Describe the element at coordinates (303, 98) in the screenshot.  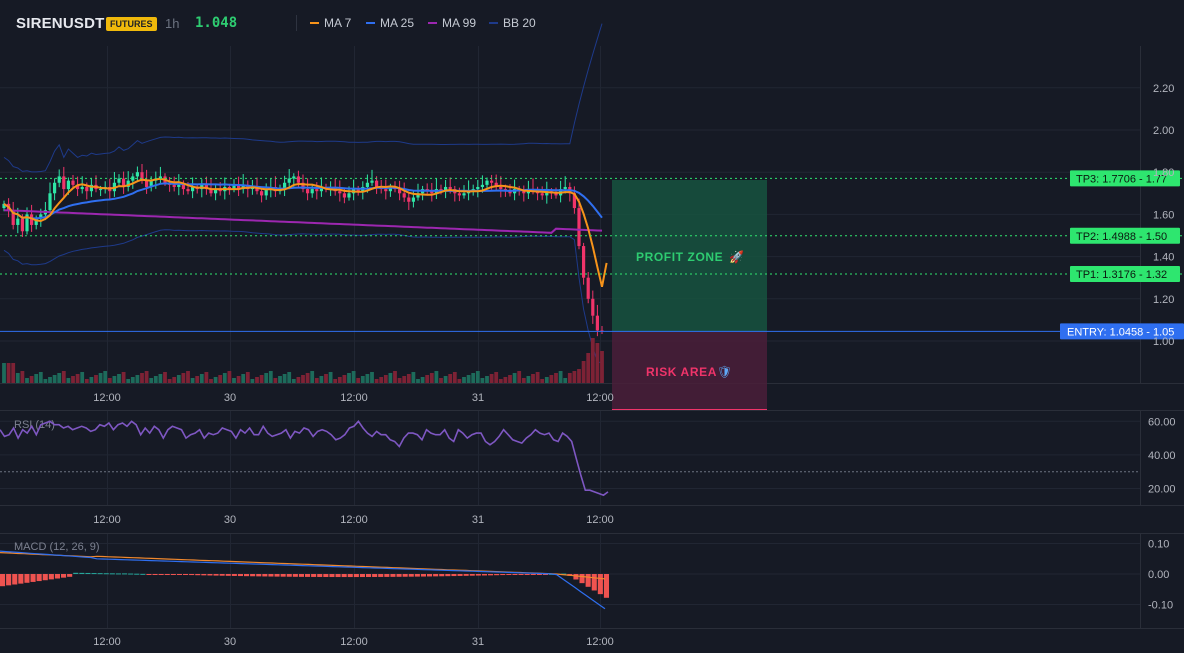
I see `bb-upper-line` at that location.